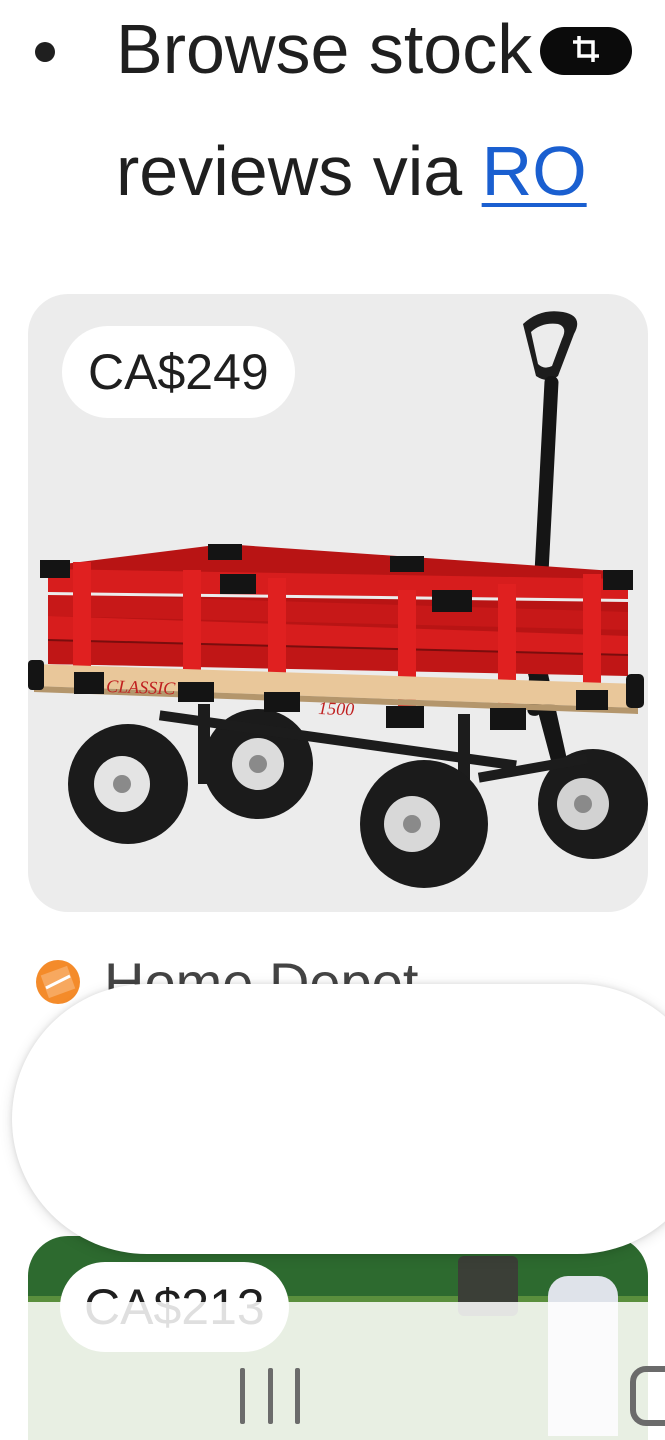  I want to click on home-depot-logo, so click(58, 982).